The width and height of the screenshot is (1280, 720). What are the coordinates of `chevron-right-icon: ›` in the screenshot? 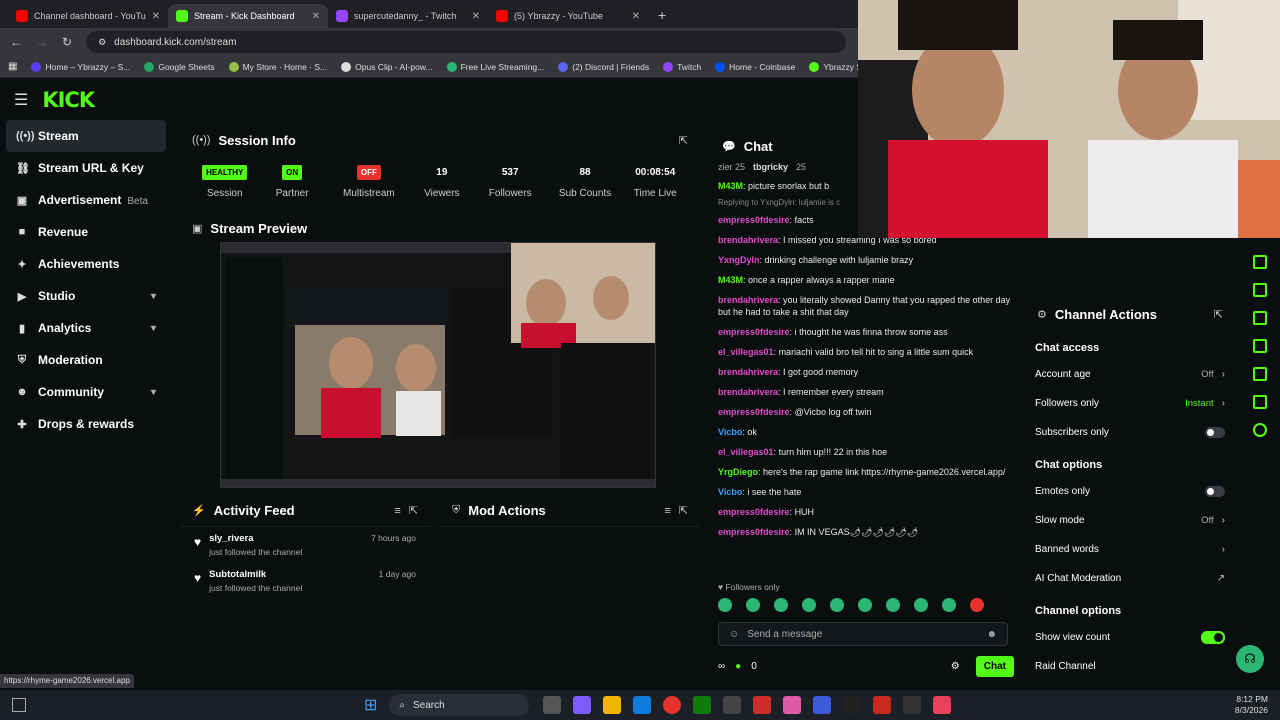 It's located at (1223, 520).